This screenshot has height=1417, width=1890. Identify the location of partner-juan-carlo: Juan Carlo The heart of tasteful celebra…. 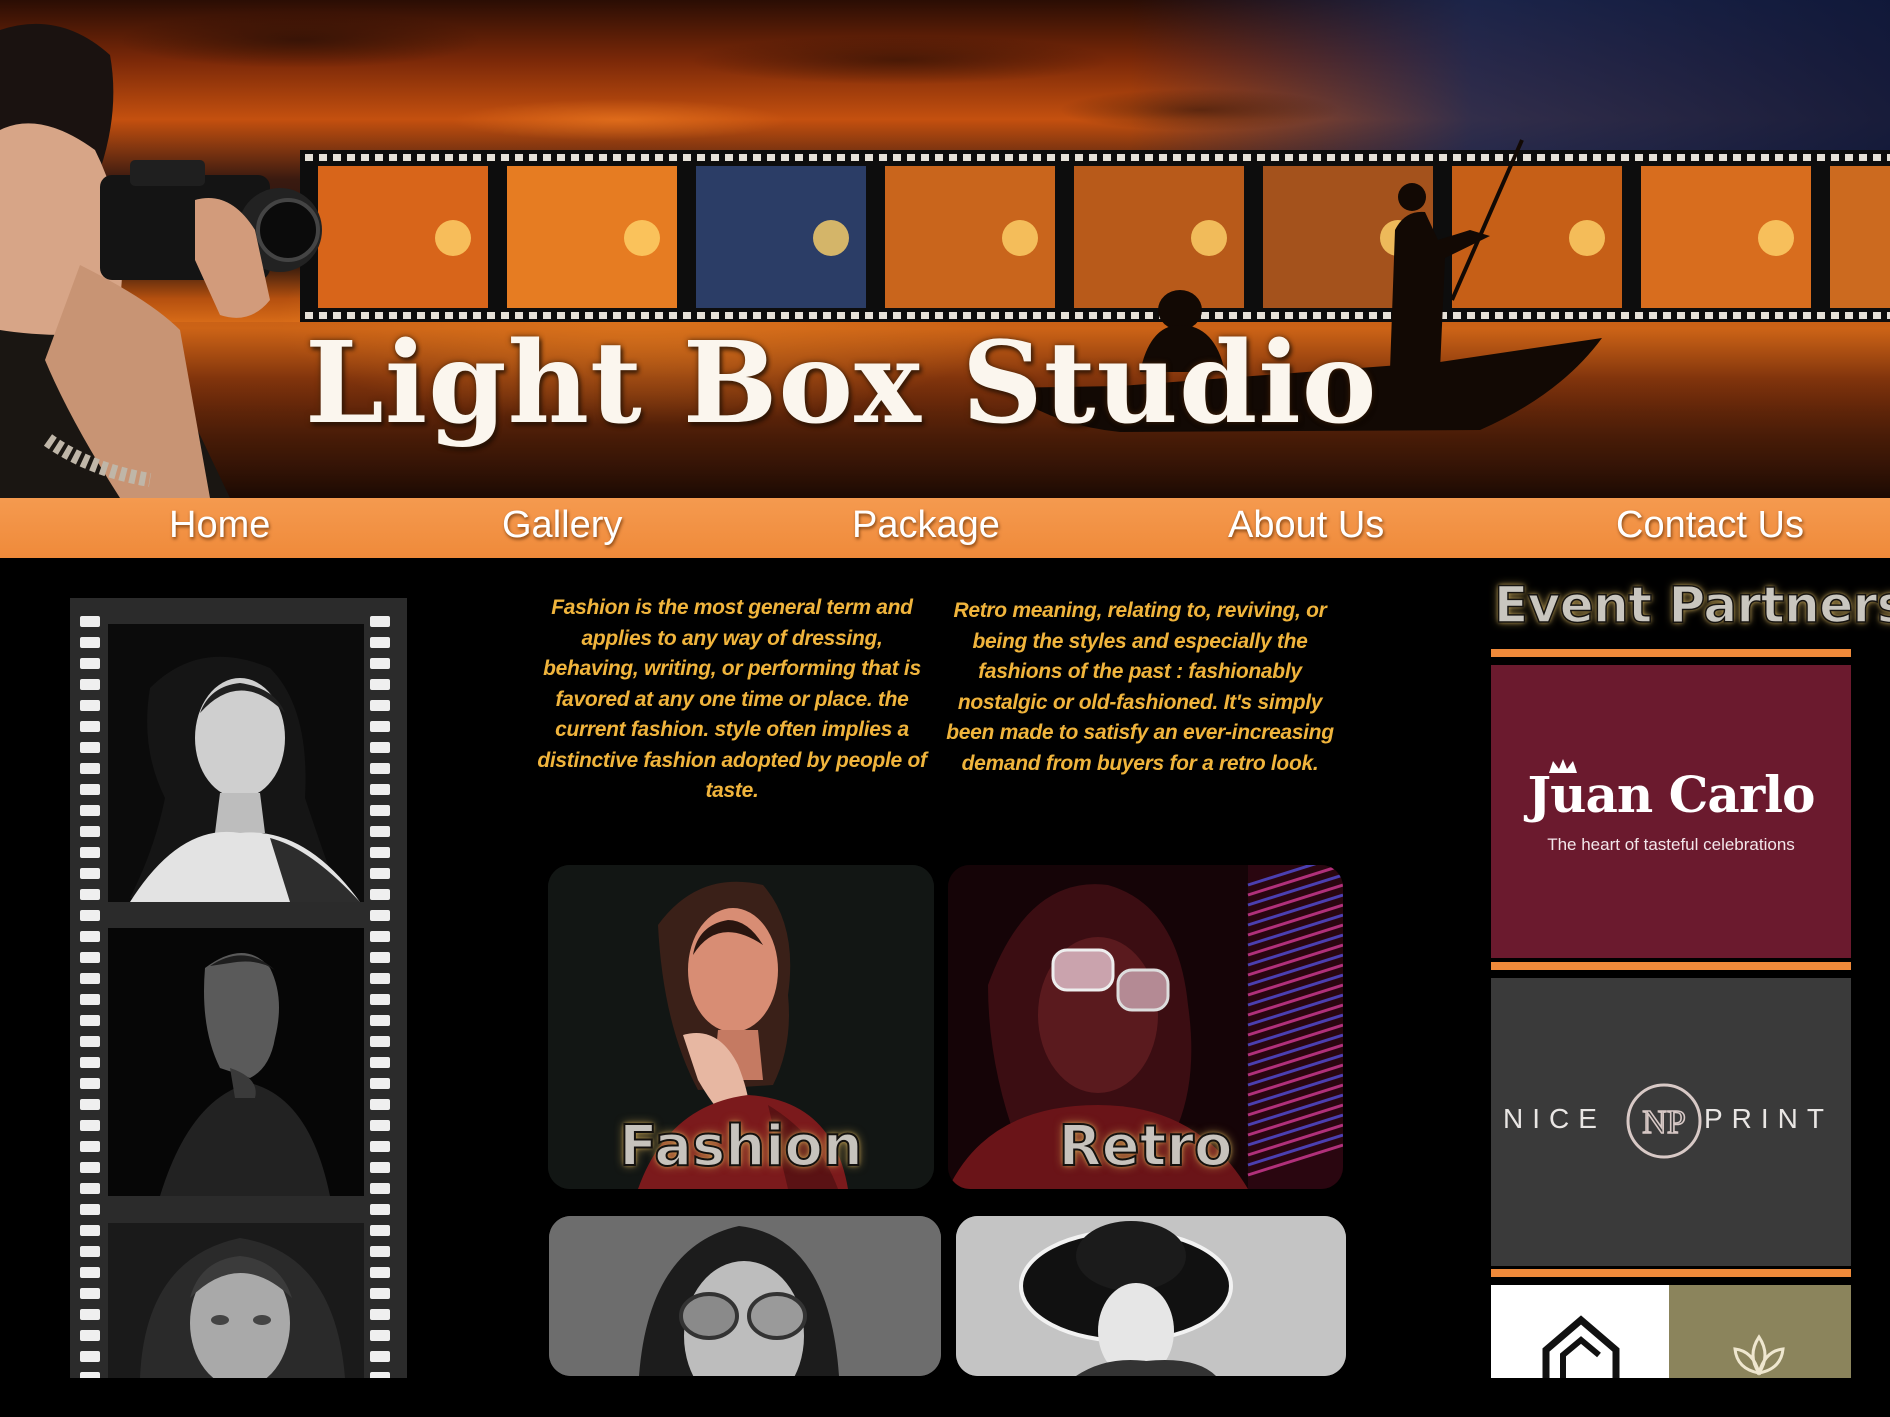
(1671, 811).